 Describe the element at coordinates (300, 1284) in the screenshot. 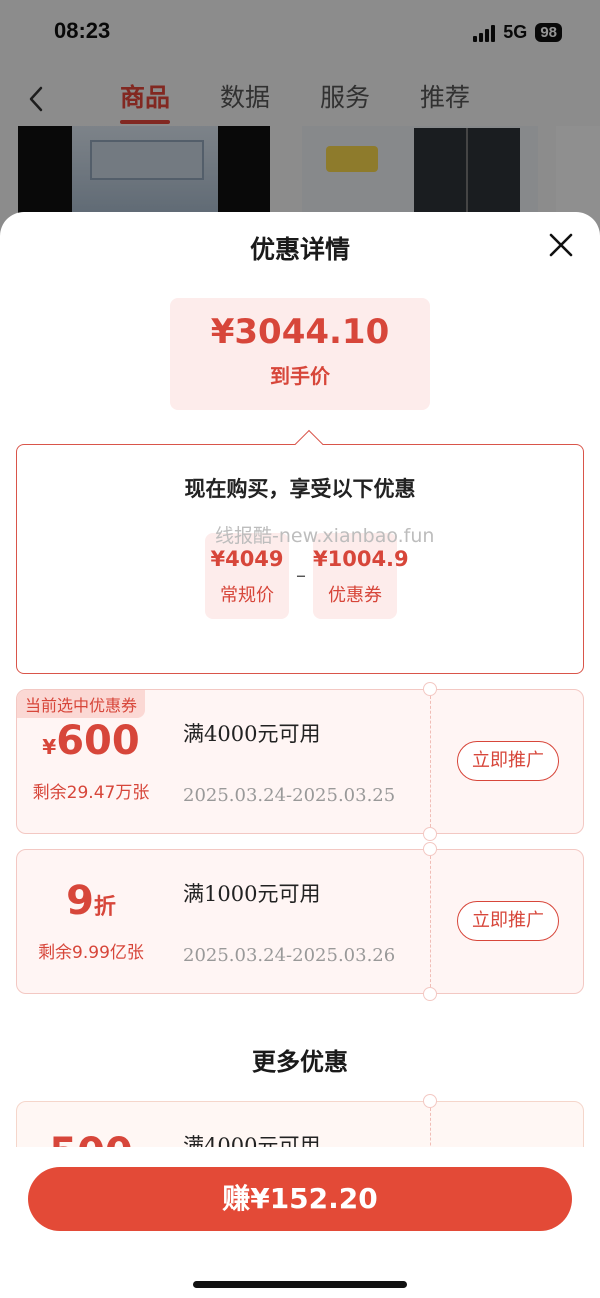

I see `home-indicator` at that location.